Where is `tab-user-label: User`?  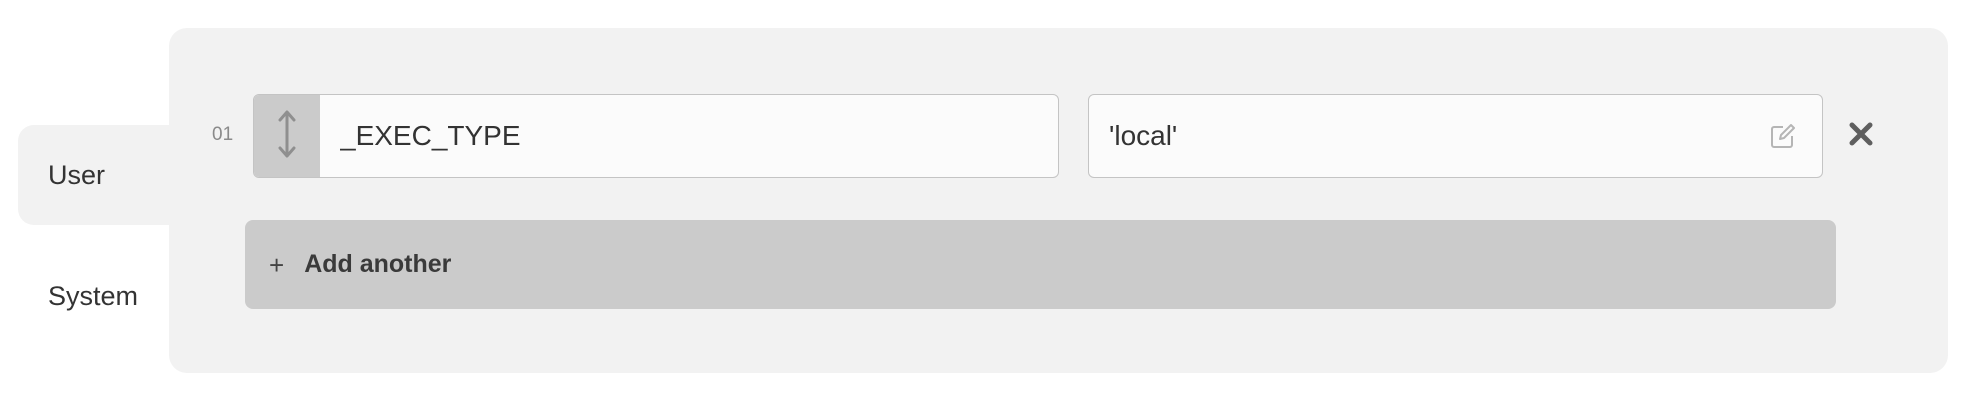
tab-user-label: User is located at coordinates (77, 174).